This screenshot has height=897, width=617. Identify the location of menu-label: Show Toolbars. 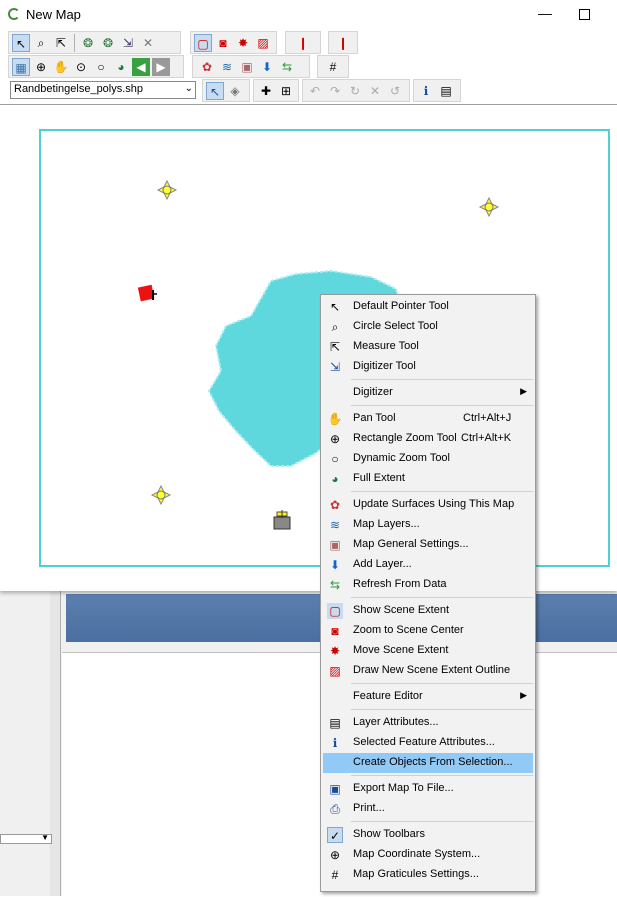
(389, 834).